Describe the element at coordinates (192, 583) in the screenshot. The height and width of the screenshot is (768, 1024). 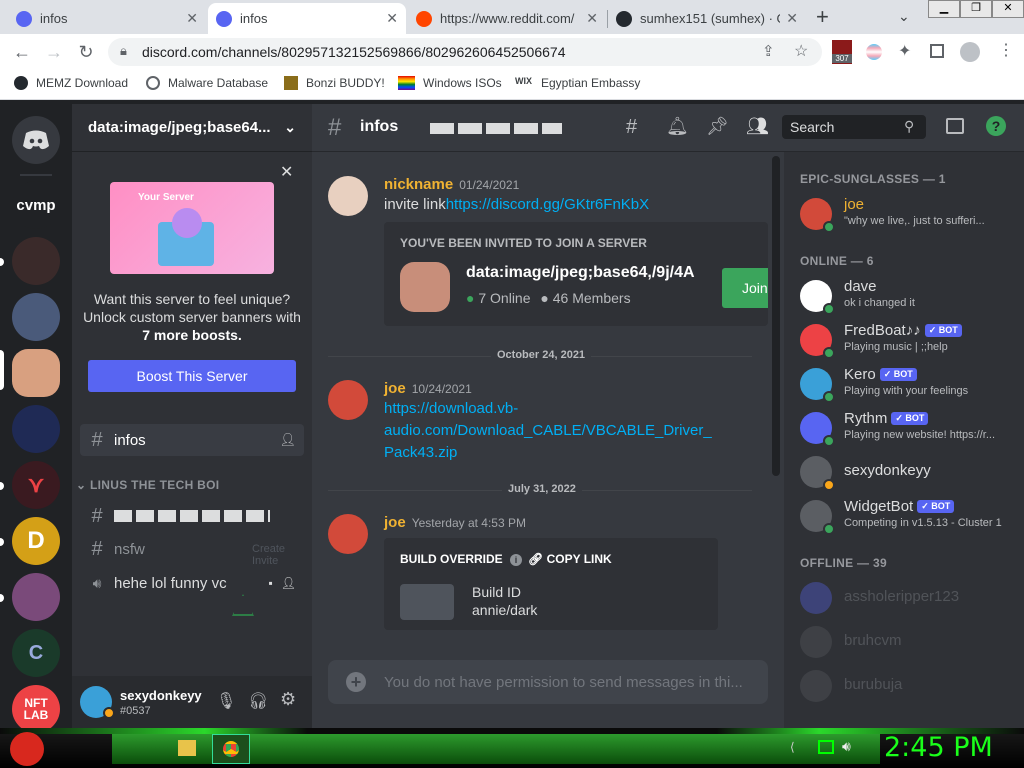
I see `channel-voice: 🔊︎ hehe lol funny vc ▪ 👤︎` at that location.